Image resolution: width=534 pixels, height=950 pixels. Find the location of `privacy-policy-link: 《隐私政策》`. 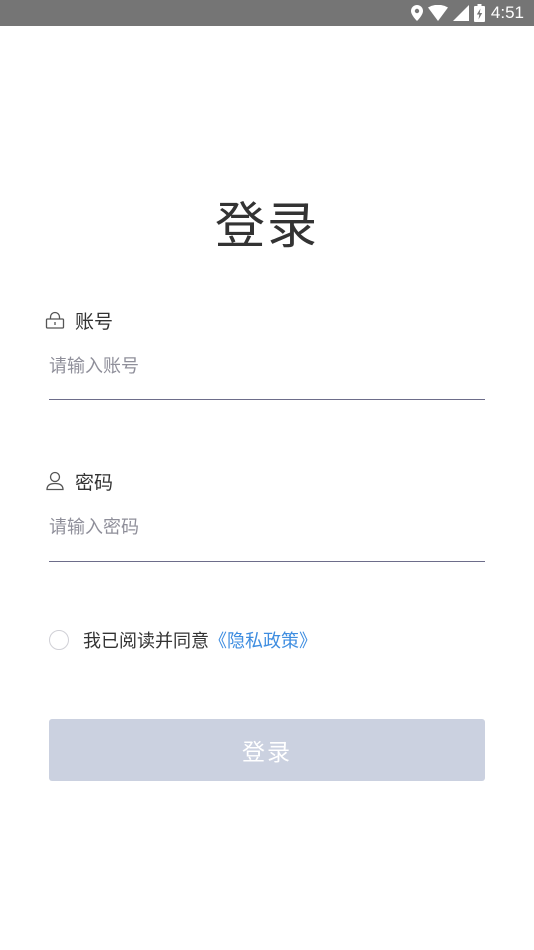

privacy-policy-link: 《隐私政策》 is located at coordinates (263, 640).